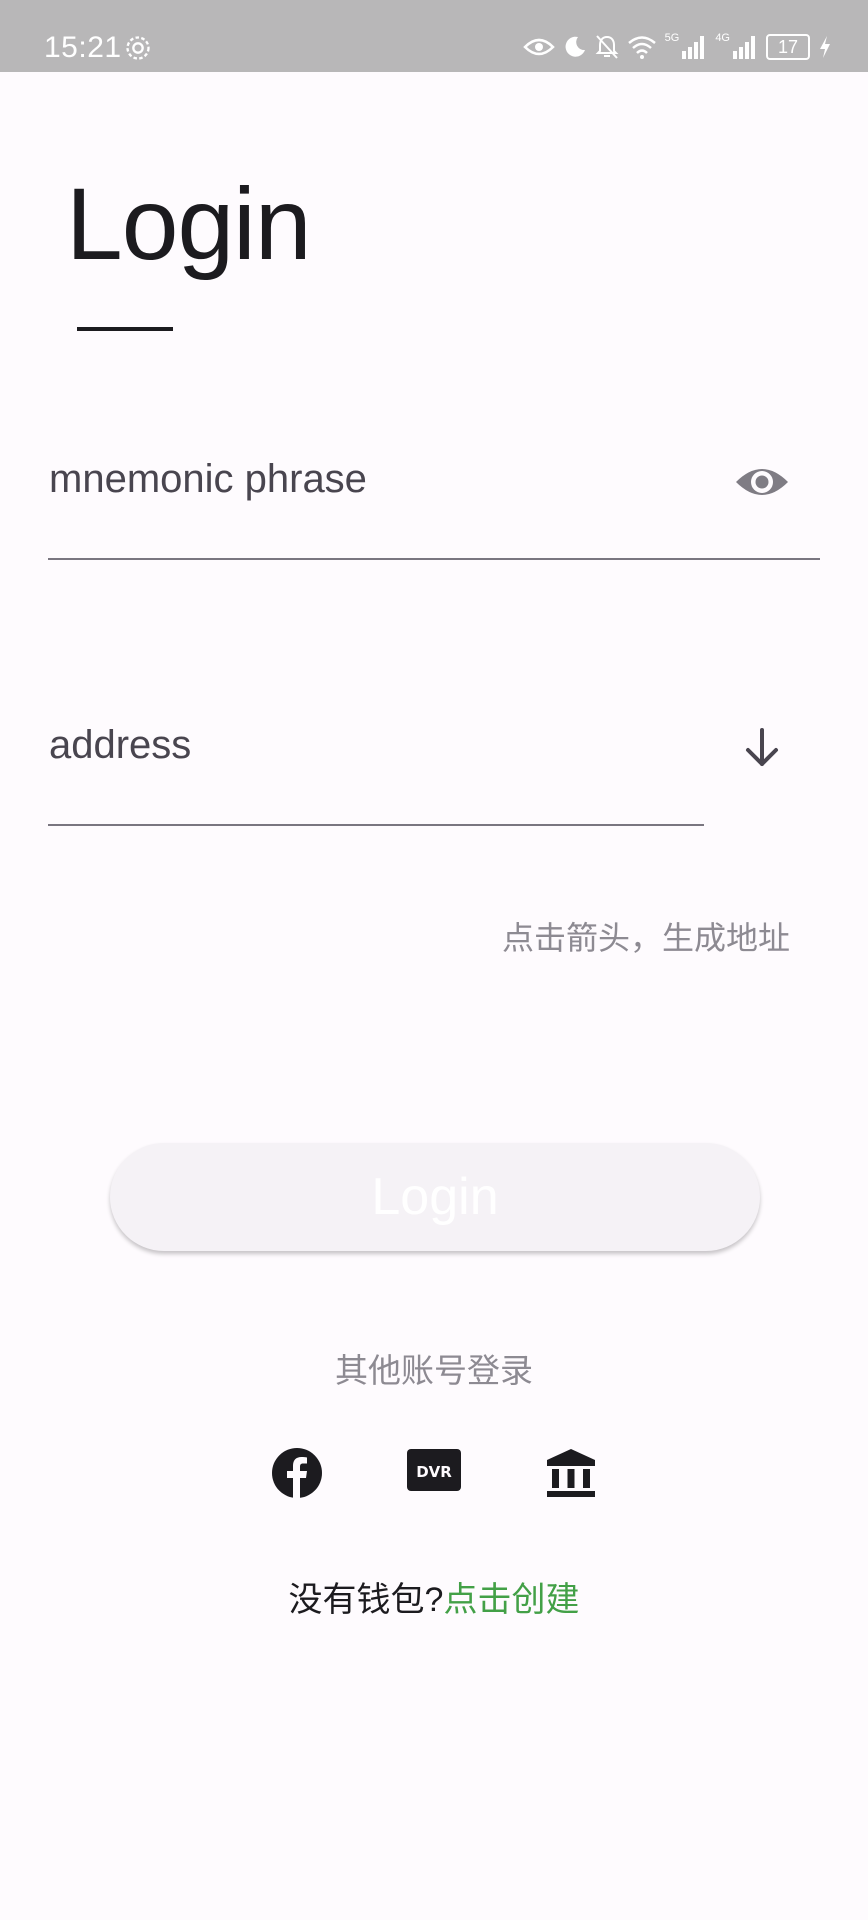 The height and width of the screenshot is (1920, 868). What do you see at coordinates (825, 47) in the screenshot?
I see `charging-icon` at bounding box center [825, 47].